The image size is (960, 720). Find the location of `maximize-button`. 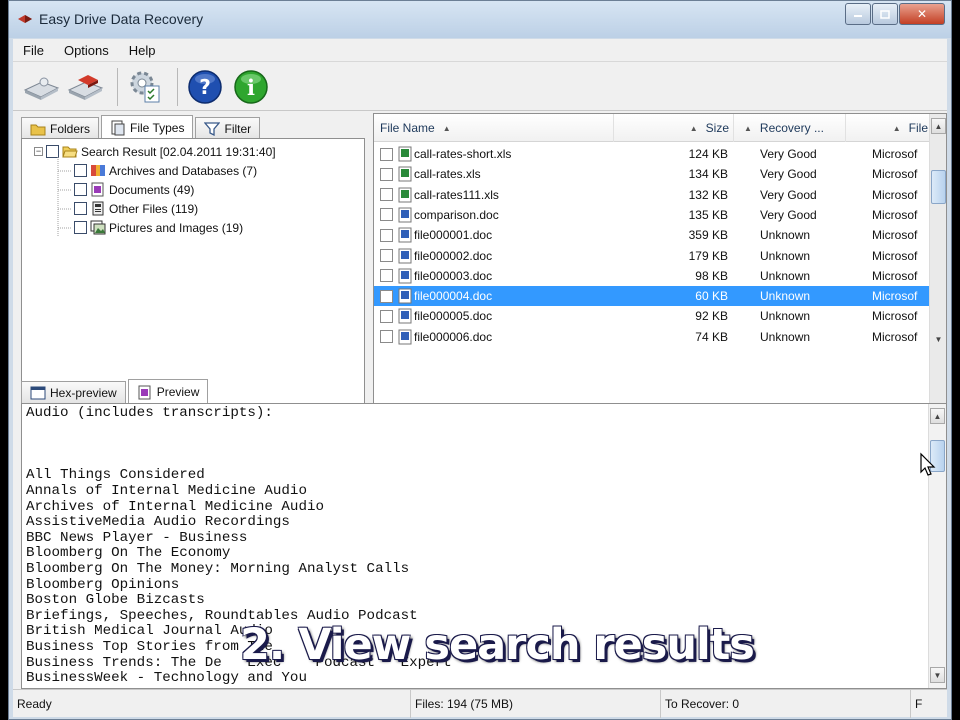

maximize-button is located at coordinates (885, 14).